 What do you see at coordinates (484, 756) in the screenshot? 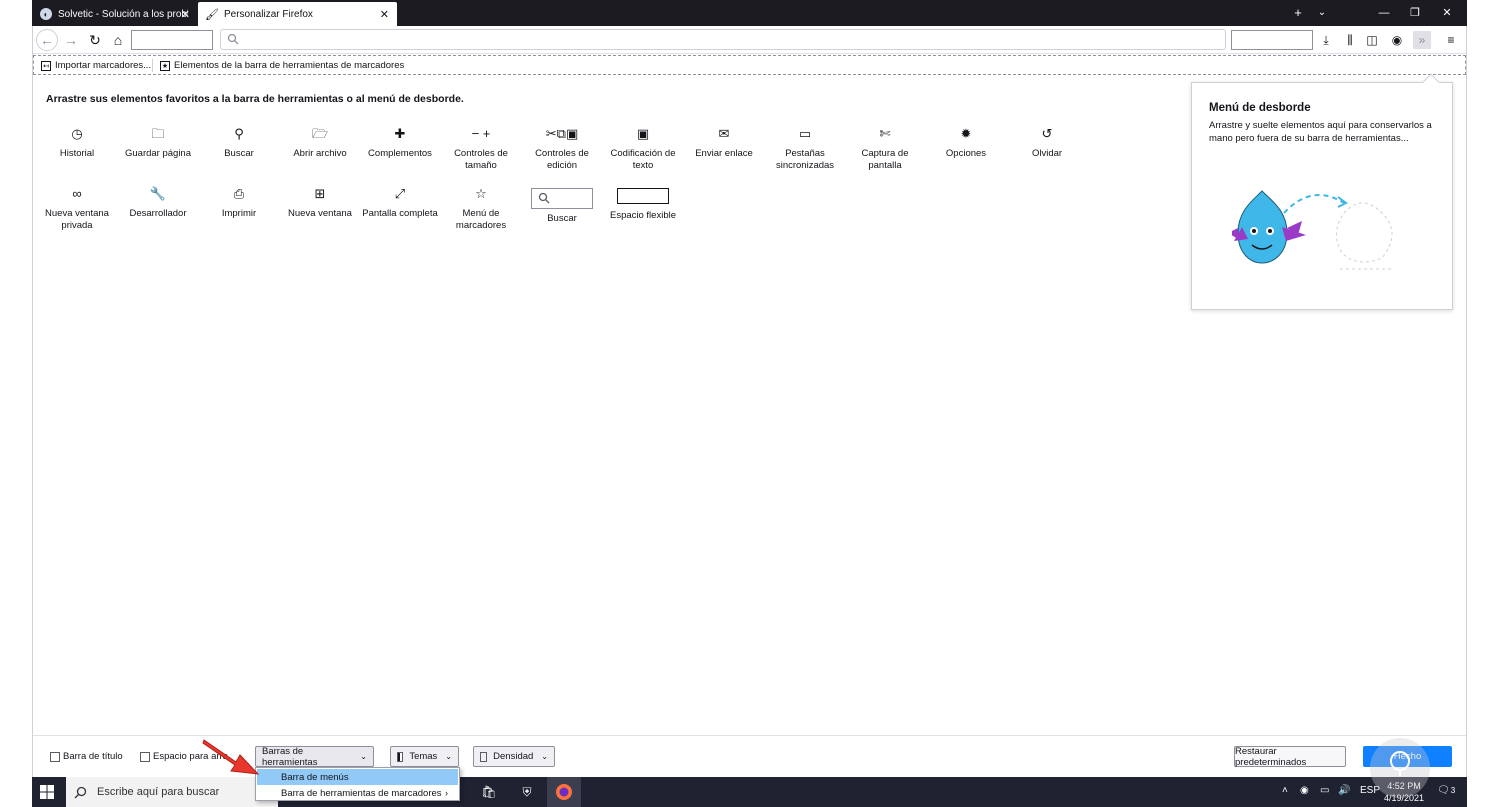
I see `density-icon` at bounding box center [484, 756].